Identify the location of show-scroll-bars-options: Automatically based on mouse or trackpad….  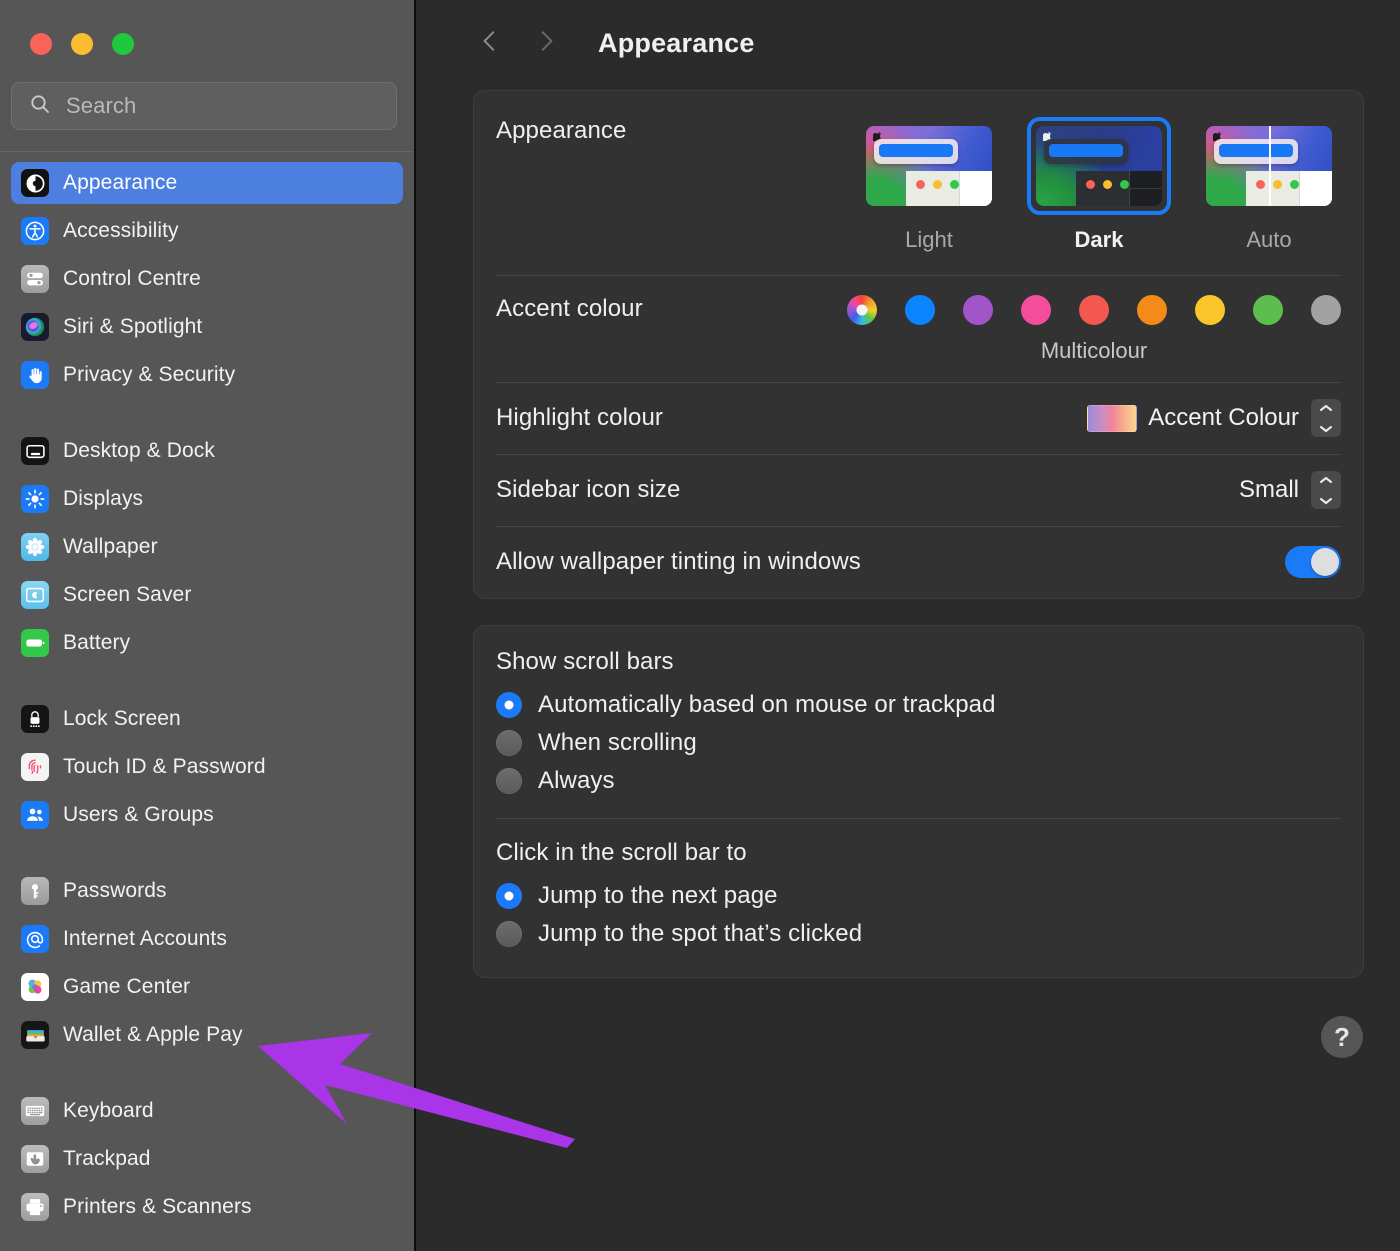
(918, 743).